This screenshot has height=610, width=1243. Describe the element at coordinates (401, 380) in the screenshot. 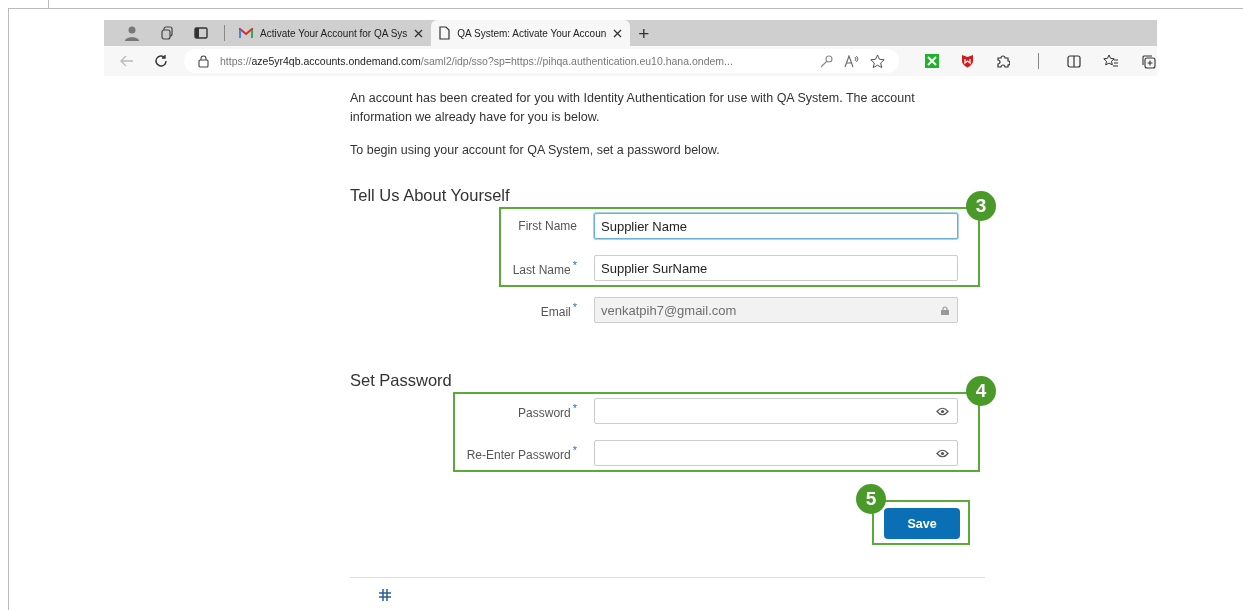

I see `section-heading: Set Password` at that location.